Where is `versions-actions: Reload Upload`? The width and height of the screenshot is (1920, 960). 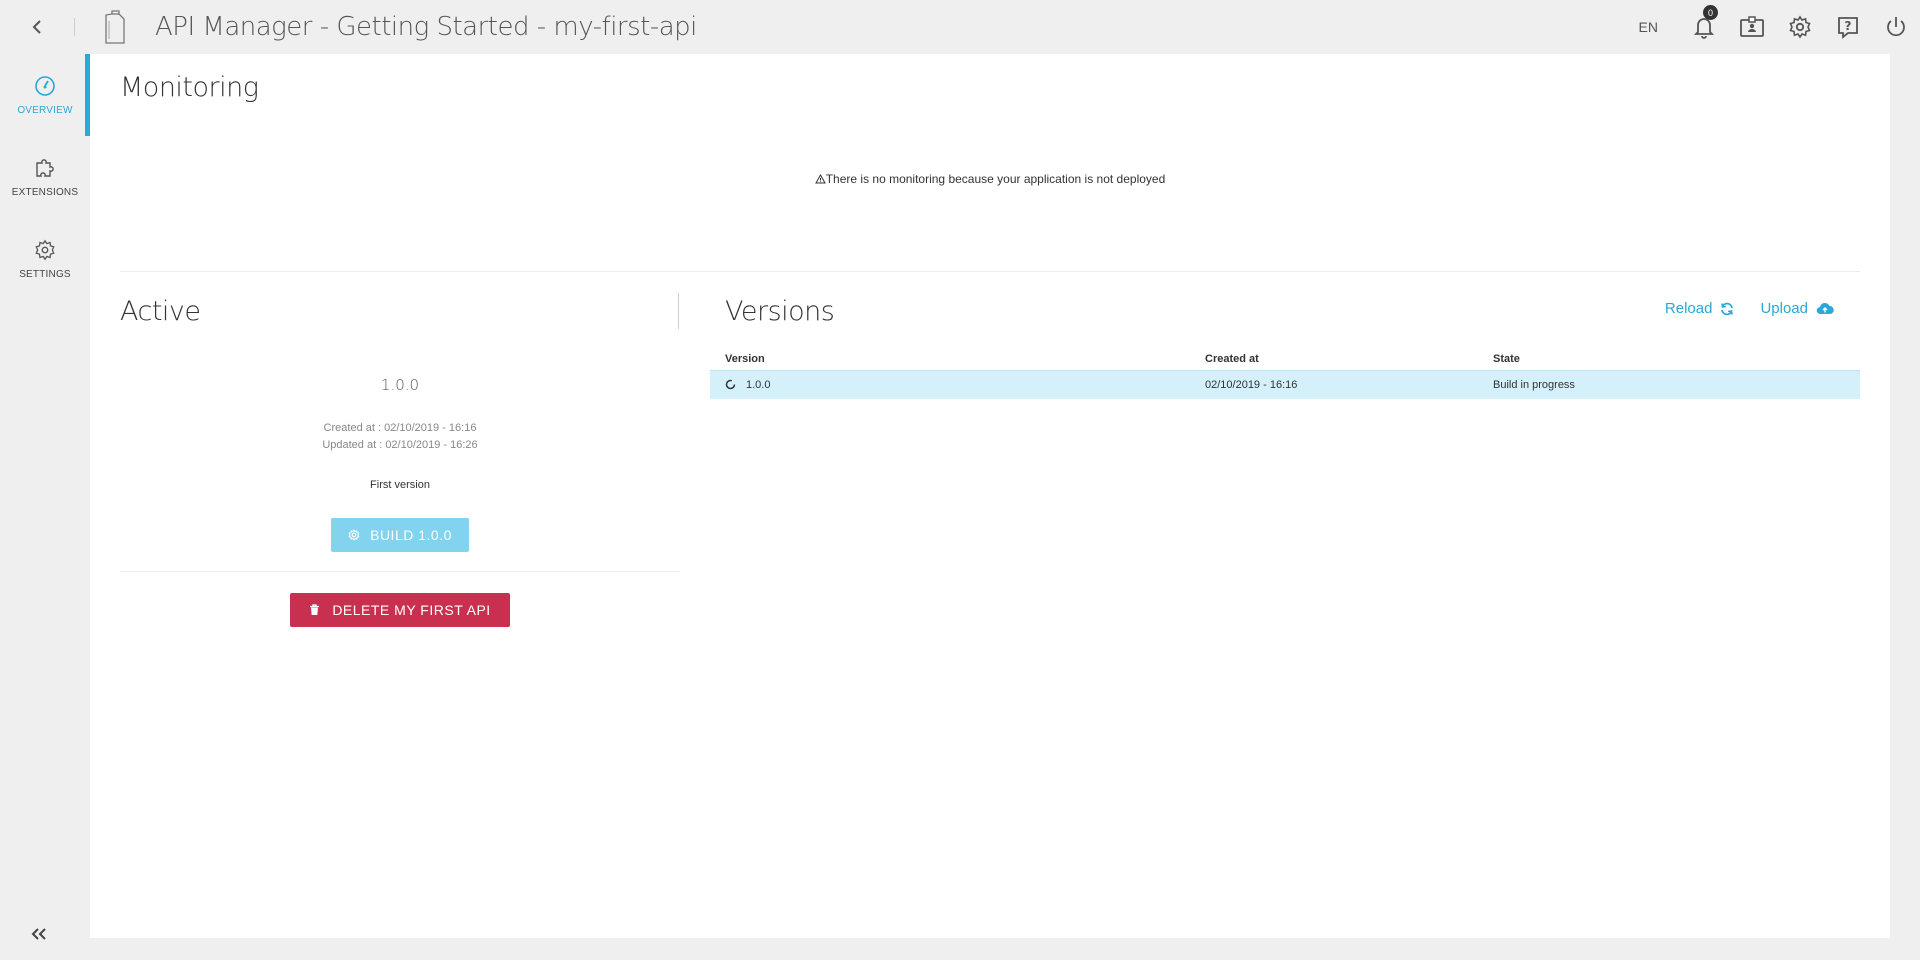
versions-actions: Reload Upload is located at coordinates (1749, 308).